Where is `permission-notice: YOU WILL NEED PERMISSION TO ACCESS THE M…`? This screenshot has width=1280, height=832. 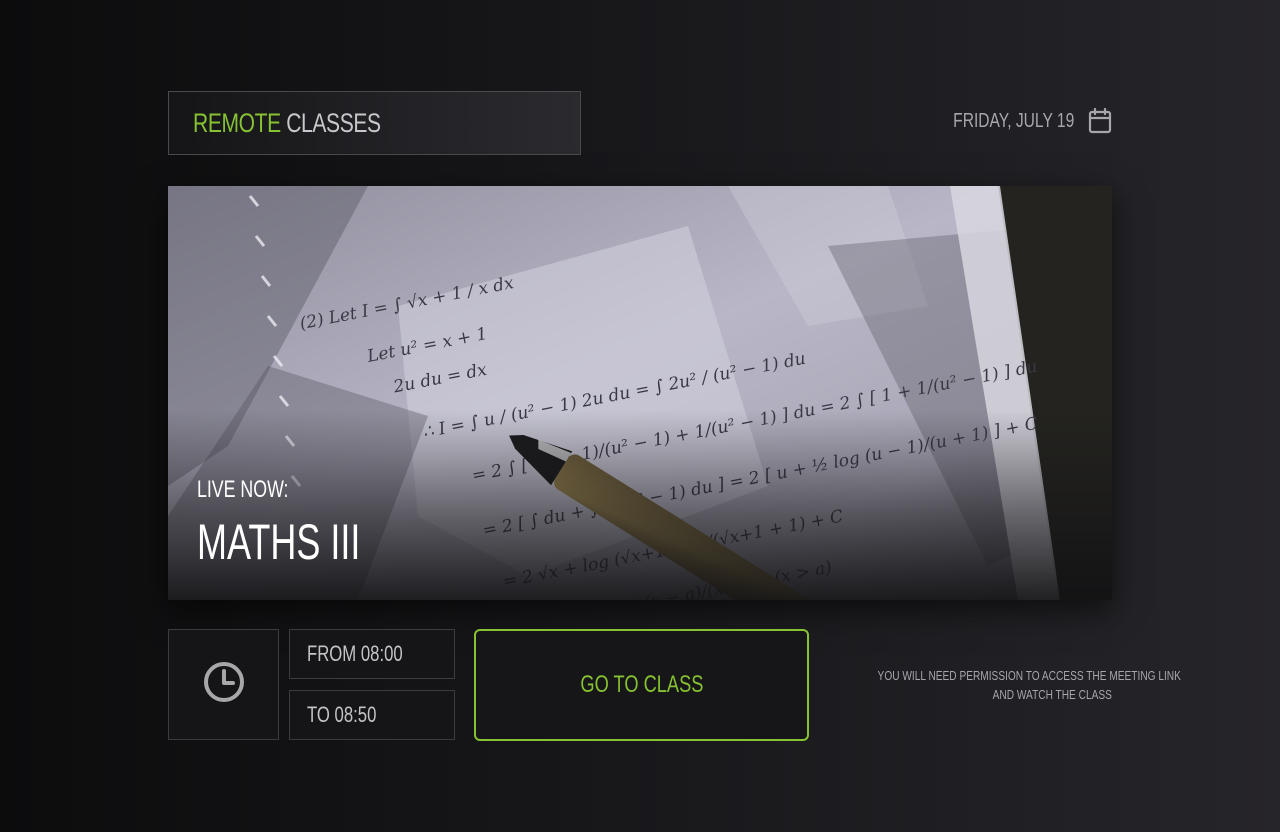
permission-notice: YOU WILL NEED PERMISSION TO ACCESS THE M… is located at coordinates (986, 685).